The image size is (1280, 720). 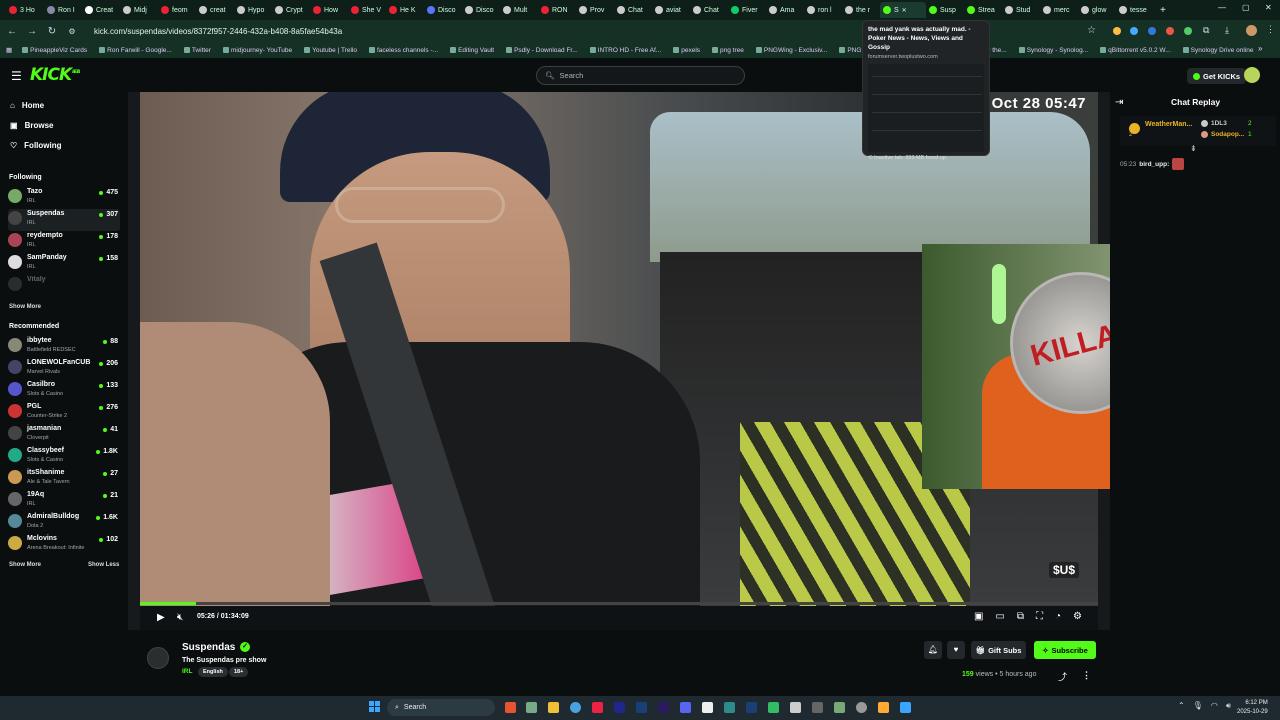 I want to click on browser-tab: S ✕, so click(x=903, y=10).